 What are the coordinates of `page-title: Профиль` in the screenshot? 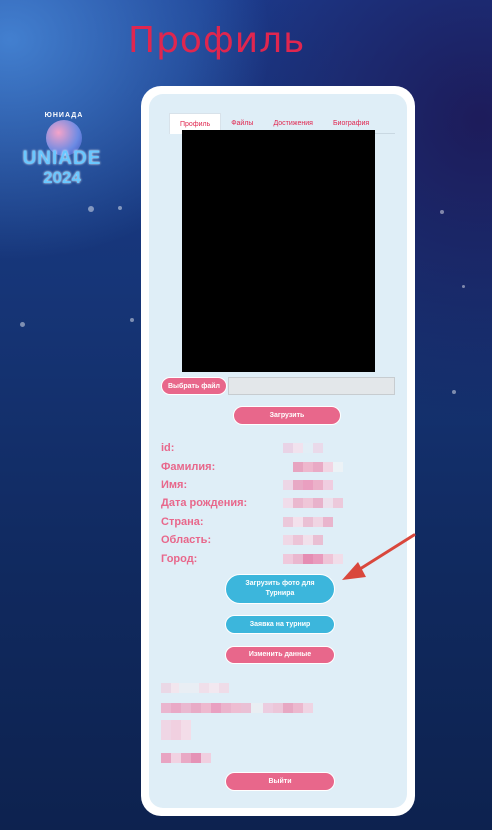 It's located at (217, 40).